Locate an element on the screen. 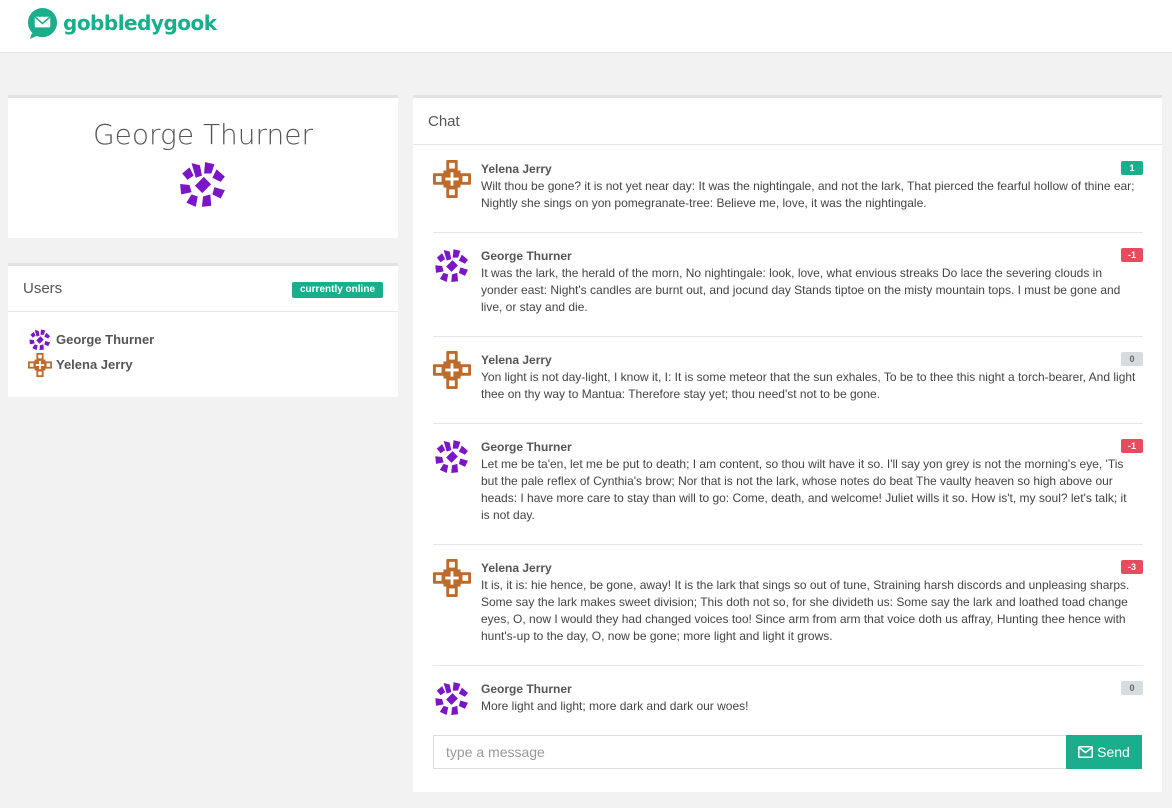 The image size is (1172, 808). users-title: Users is located at coordinates (43, 288).